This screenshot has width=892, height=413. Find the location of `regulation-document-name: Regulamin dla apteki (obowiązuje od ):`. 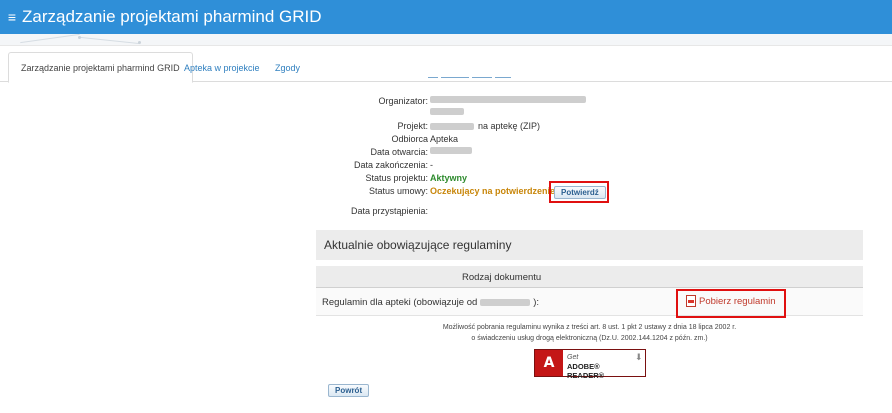

regulation-document-name: Regulamin dla apteki (obowiązuje od ): is located at coordinates (430, 302).